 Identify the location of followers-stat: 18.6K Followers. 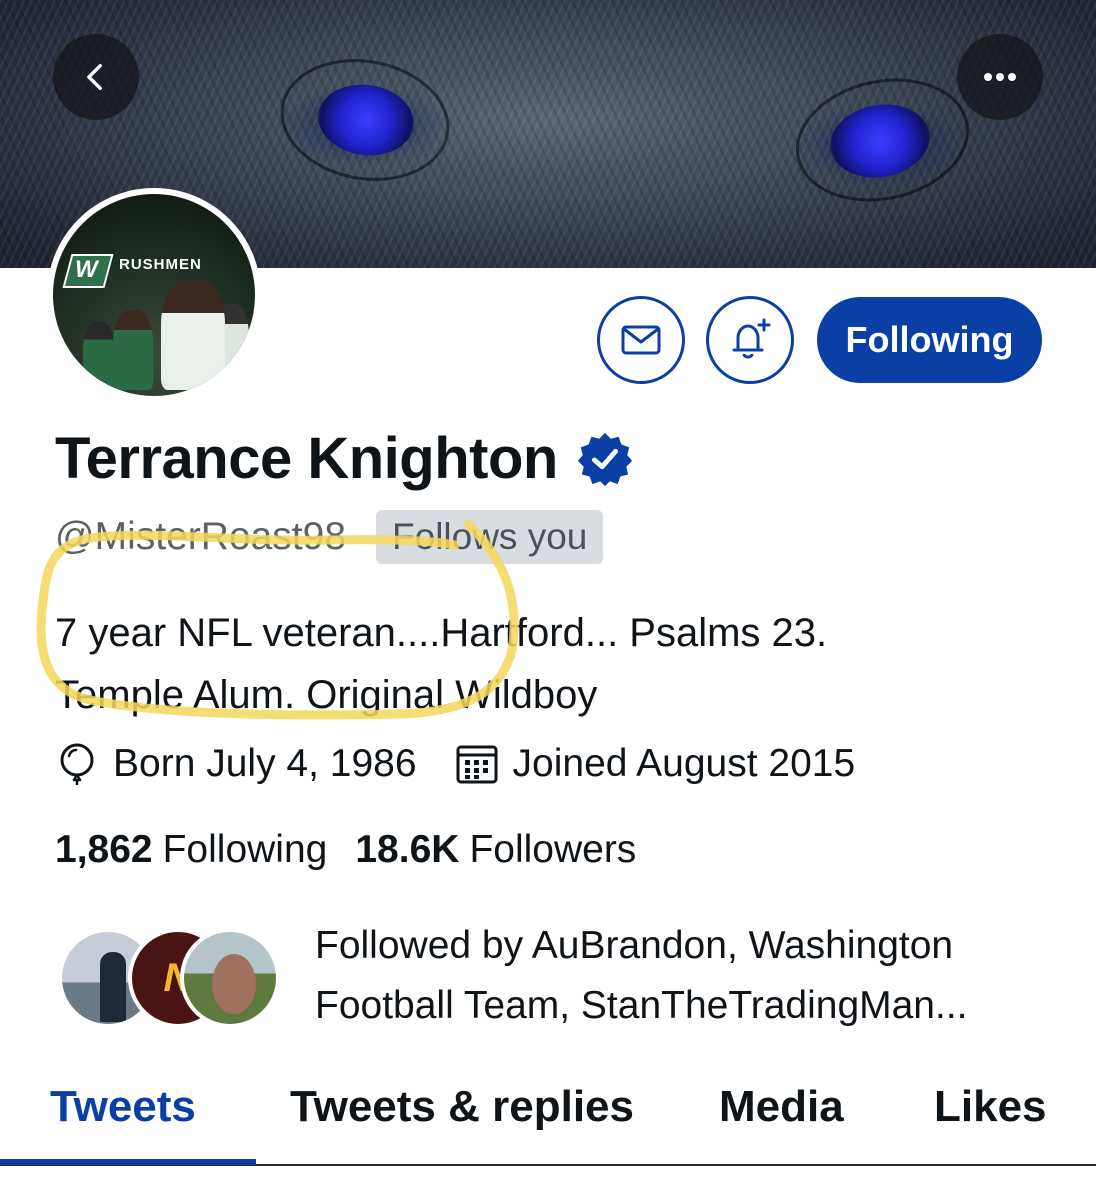
(495, 850).